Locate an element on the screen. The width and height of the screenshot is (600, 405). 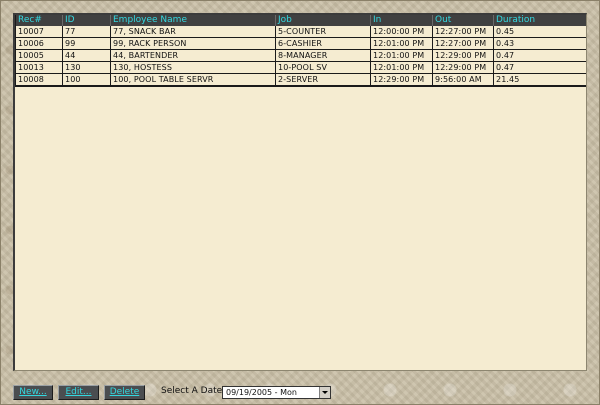
cell-employee-name: 99, RACK PERSON is located at coordinates (193, 43).